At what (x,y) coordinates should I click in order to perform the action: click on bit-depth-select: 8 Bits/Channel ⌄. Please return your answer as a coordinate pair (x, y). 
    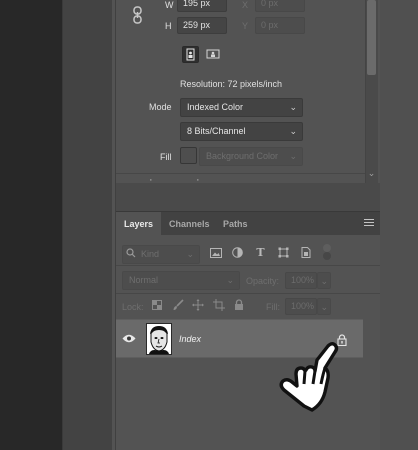
    Looking at the image, I should click on (241, 131).